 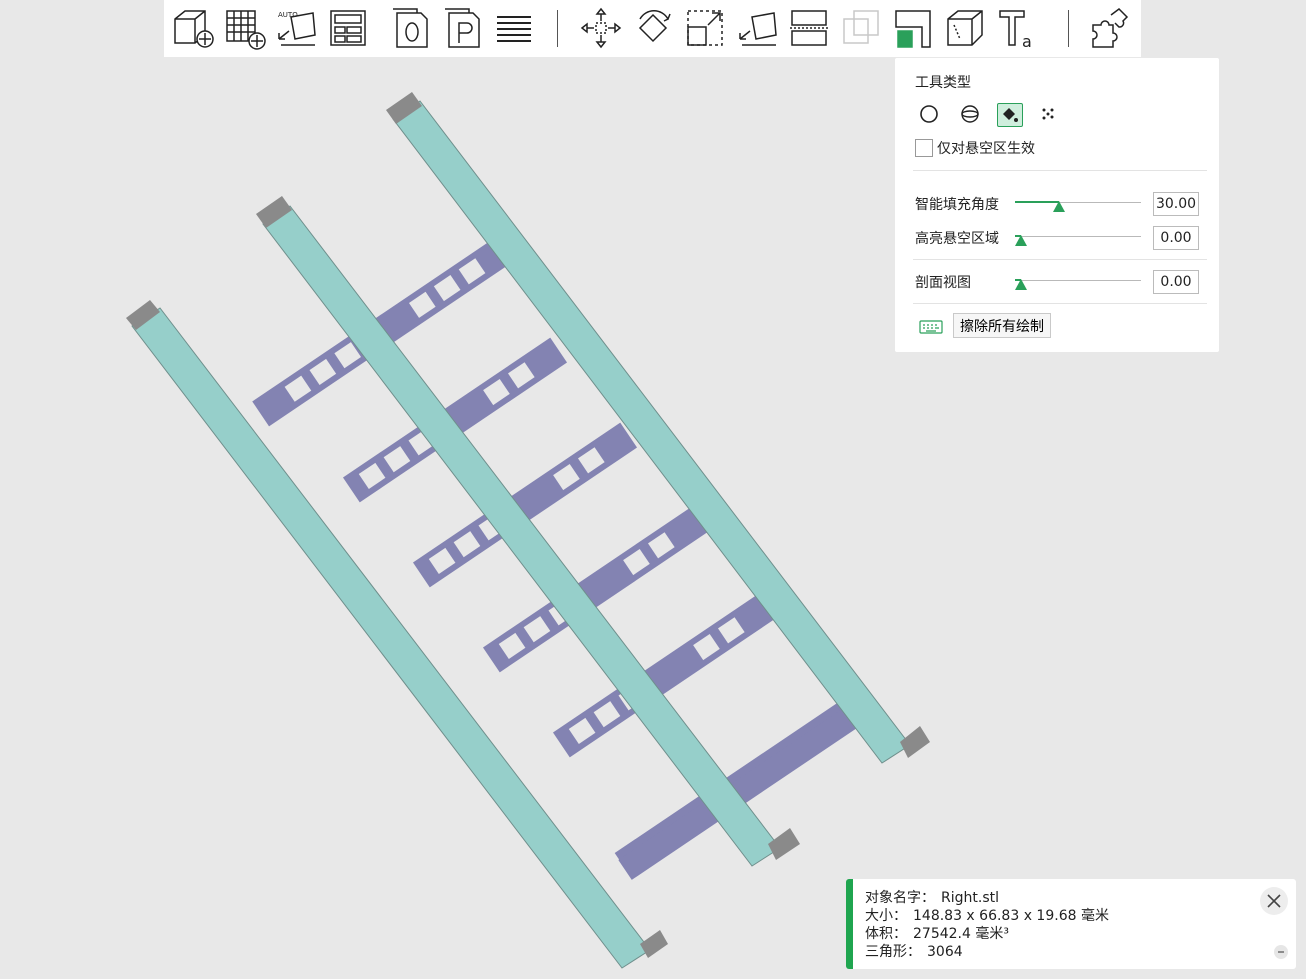 What do you see at coordinates (1078, 240) in the screenshot?
I see `highlight-overhang-slider` at bounding box center [1078, 240].